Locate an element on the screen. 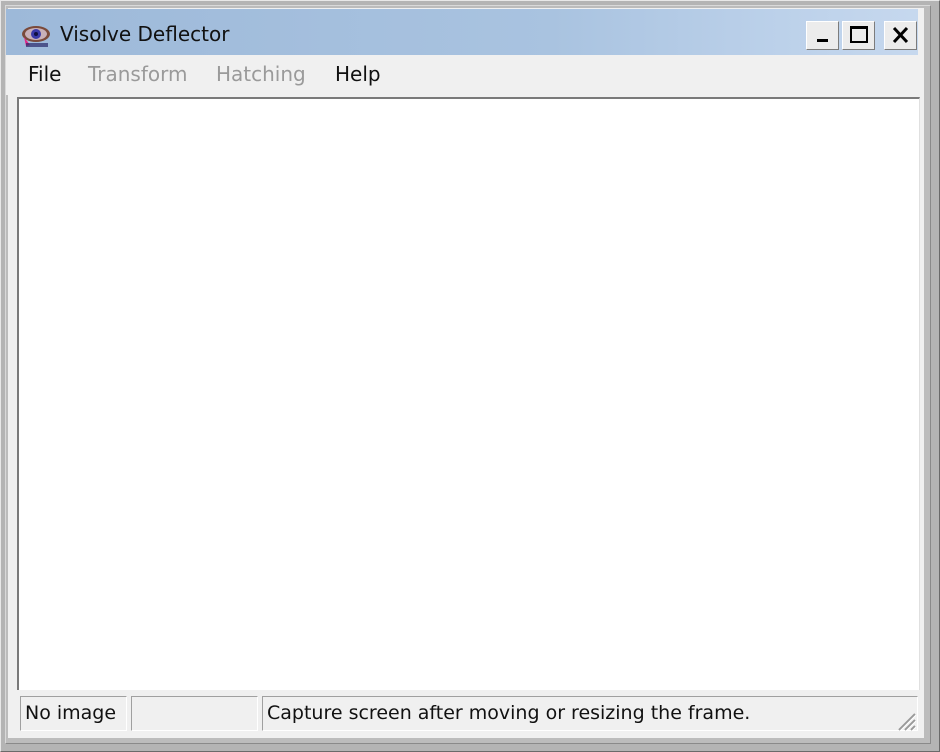 This screenshot has height=752, width=940. visolve-eye-icon is located at coordinates (36, 36).